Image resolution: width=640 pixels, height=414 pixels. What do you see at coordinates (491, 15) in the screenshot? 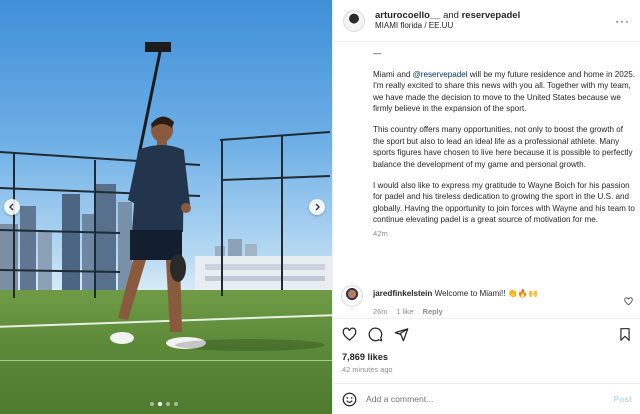
I see `collaborator-username: reservepadel` at bounding box center [491, 15].